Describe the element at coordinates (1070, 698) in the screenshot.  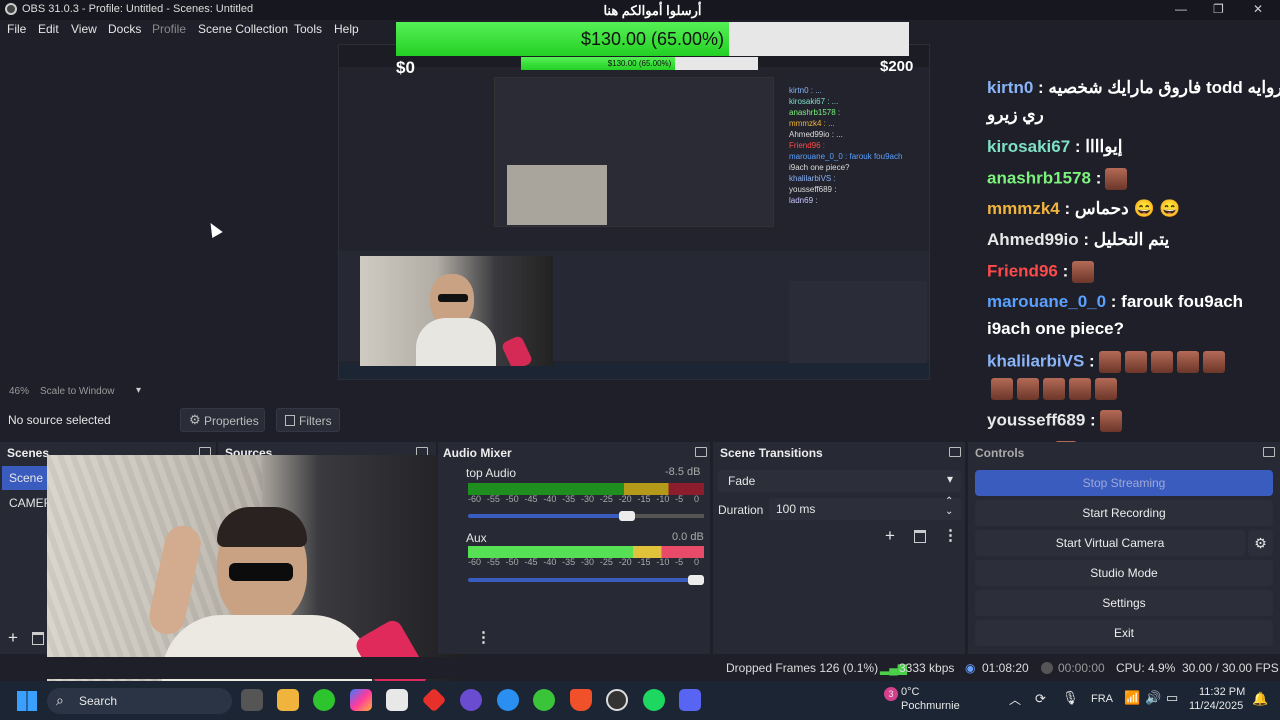
I see `microphone-icon: 🎙` at that location.